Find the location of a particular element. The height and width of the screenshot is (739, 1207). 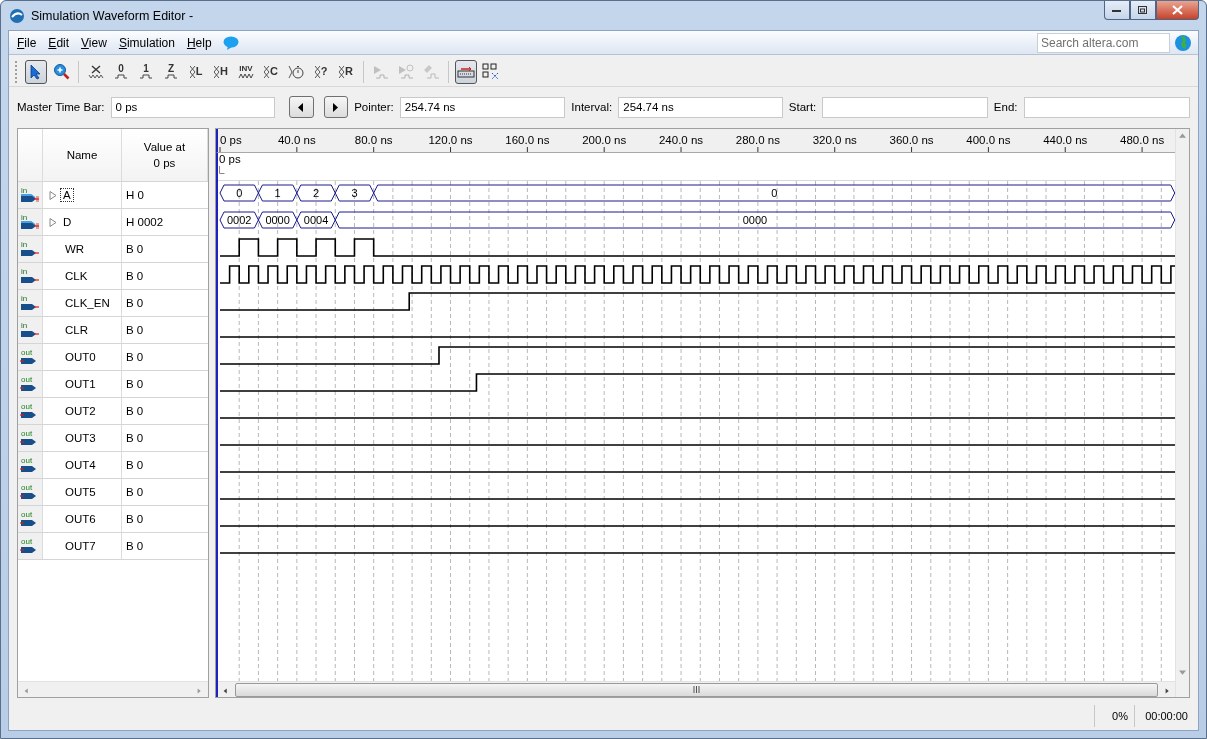

start-field is located at coordinates (905, 107).